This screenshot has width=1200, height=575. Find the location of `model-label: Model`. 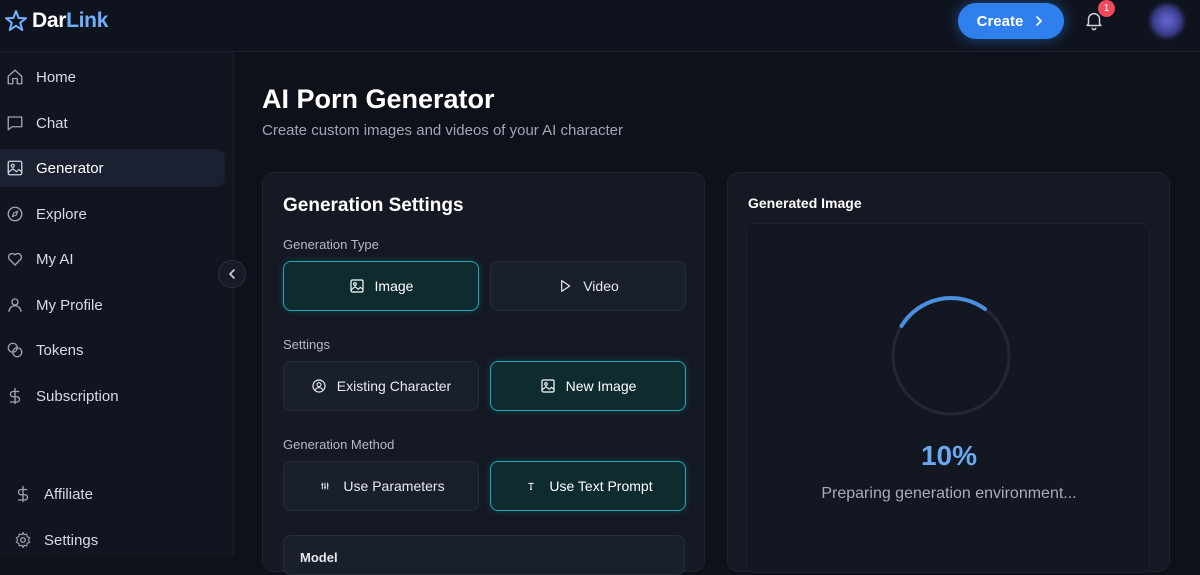

model-label: Model is located at coordinates (319, 557).